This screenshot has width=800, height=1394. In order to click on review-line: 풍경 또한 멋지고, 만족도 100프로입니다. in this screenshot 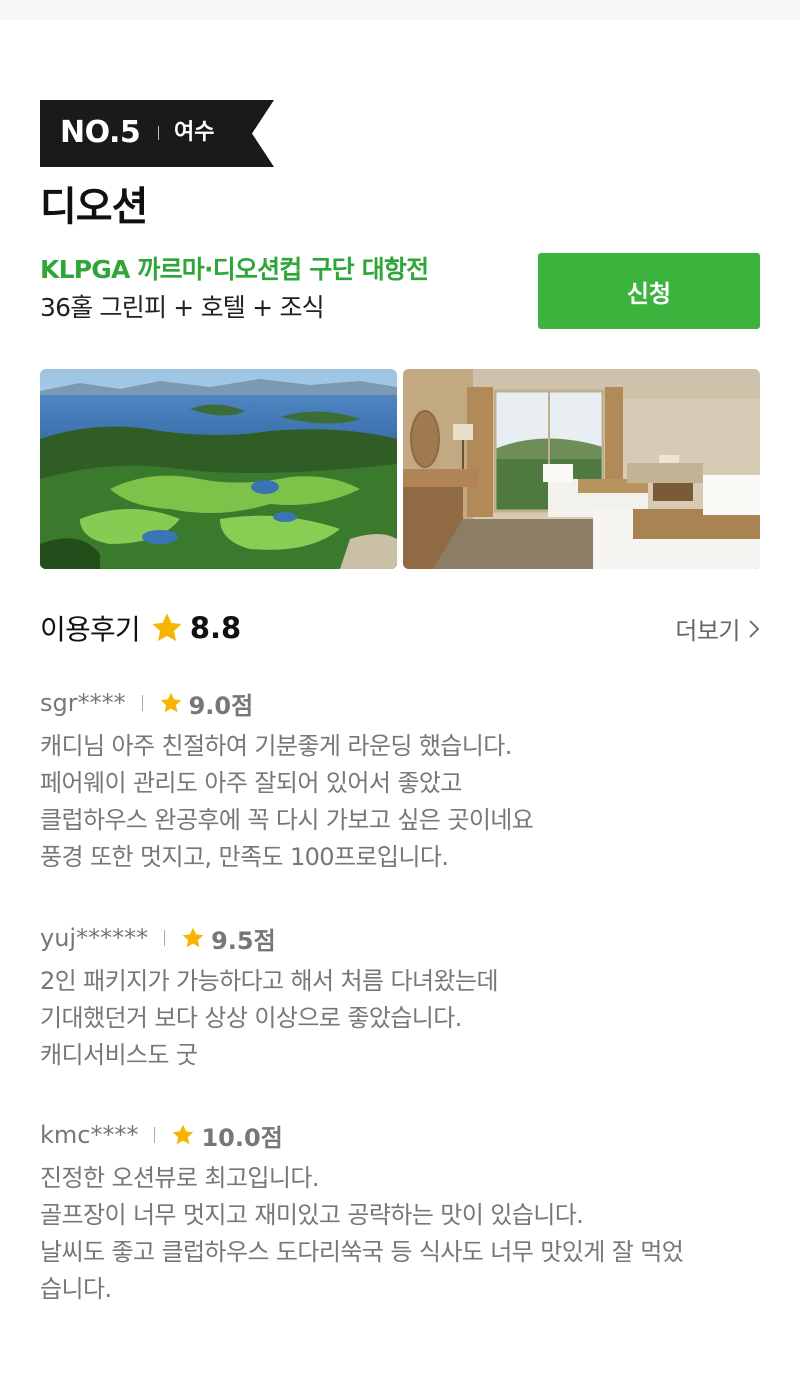, I will do `click(244, 857)`.